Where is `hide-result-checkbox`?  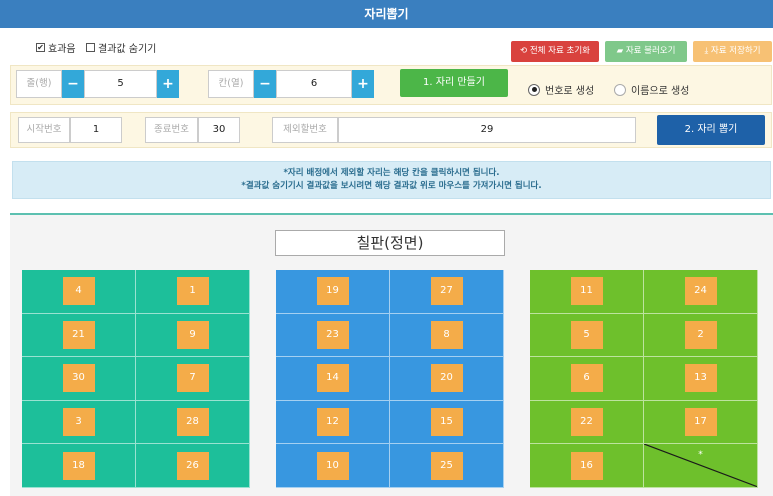
hide-result-checkbox is located at coordinates (90, 47).